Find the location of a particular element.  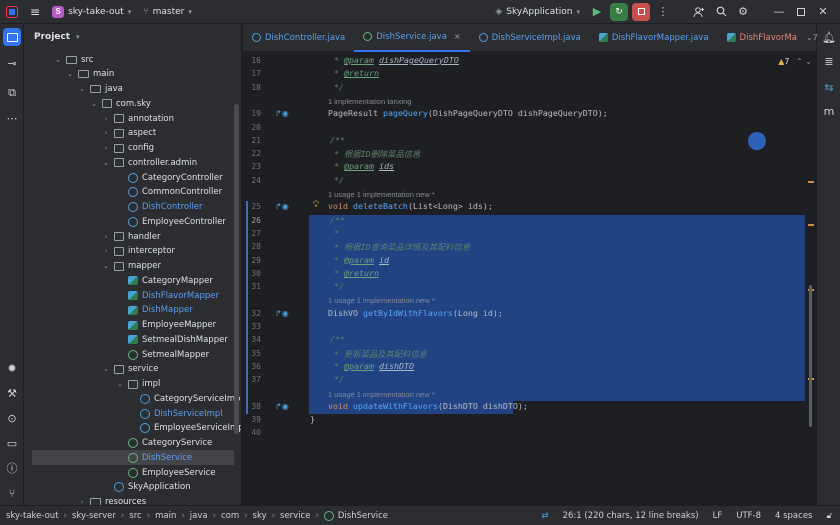

project-scrollbar is located at coordinates (236, 269).